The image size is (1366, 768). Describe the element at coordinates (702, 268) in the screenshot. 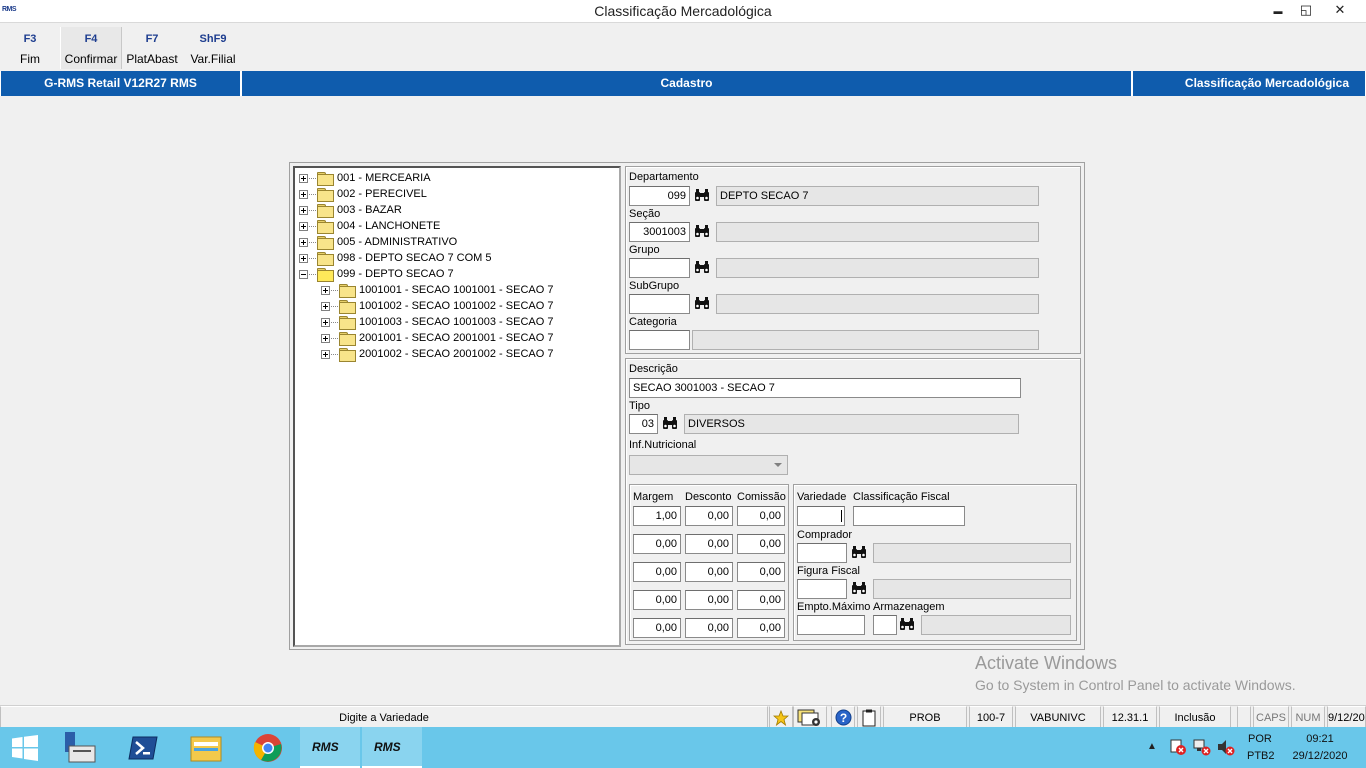

I see `grupo-search-button` at that location.